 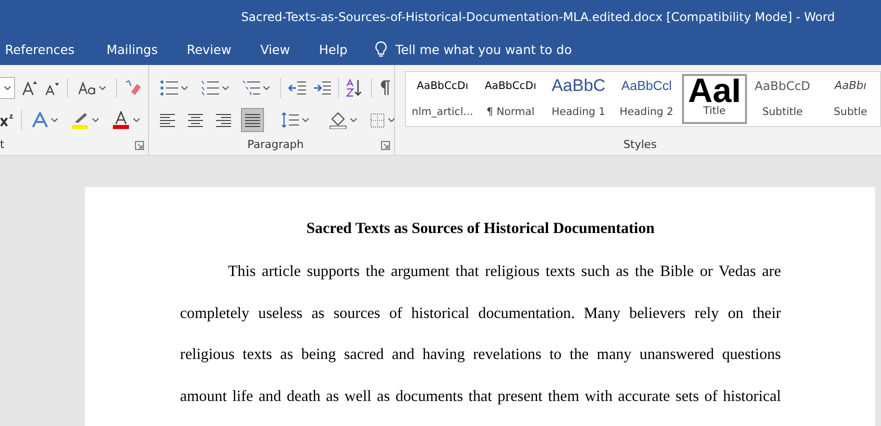 I want to click on font-size-dropdown, so click(x=7, y=88).